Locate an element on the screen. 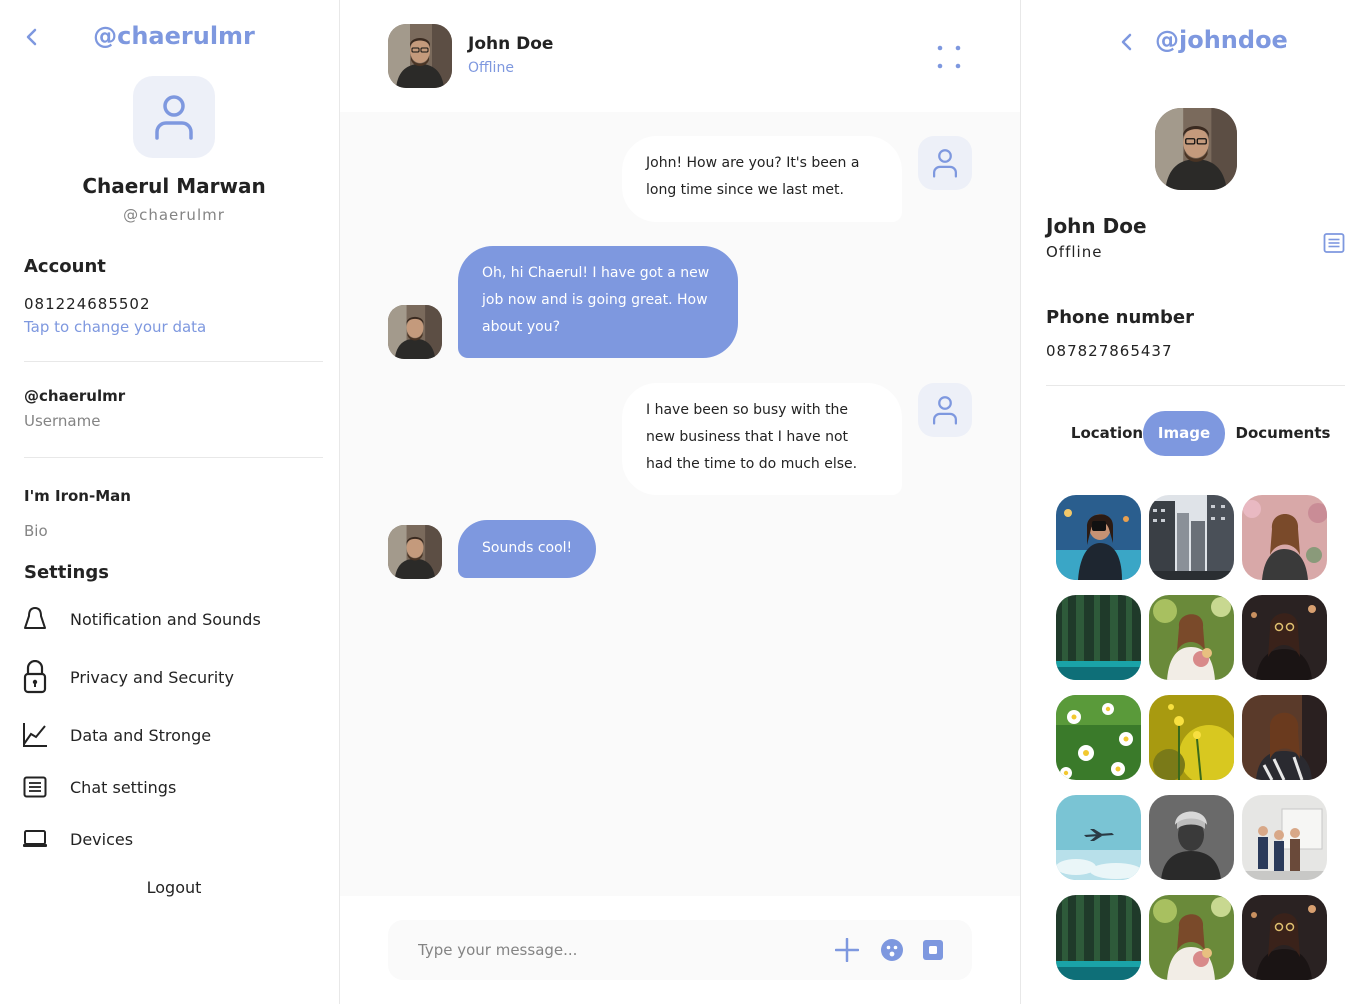 Image resolution: width=1360 pixels, height=1004 pixels. bio-label: Bio is located at coordinates (36, 531).